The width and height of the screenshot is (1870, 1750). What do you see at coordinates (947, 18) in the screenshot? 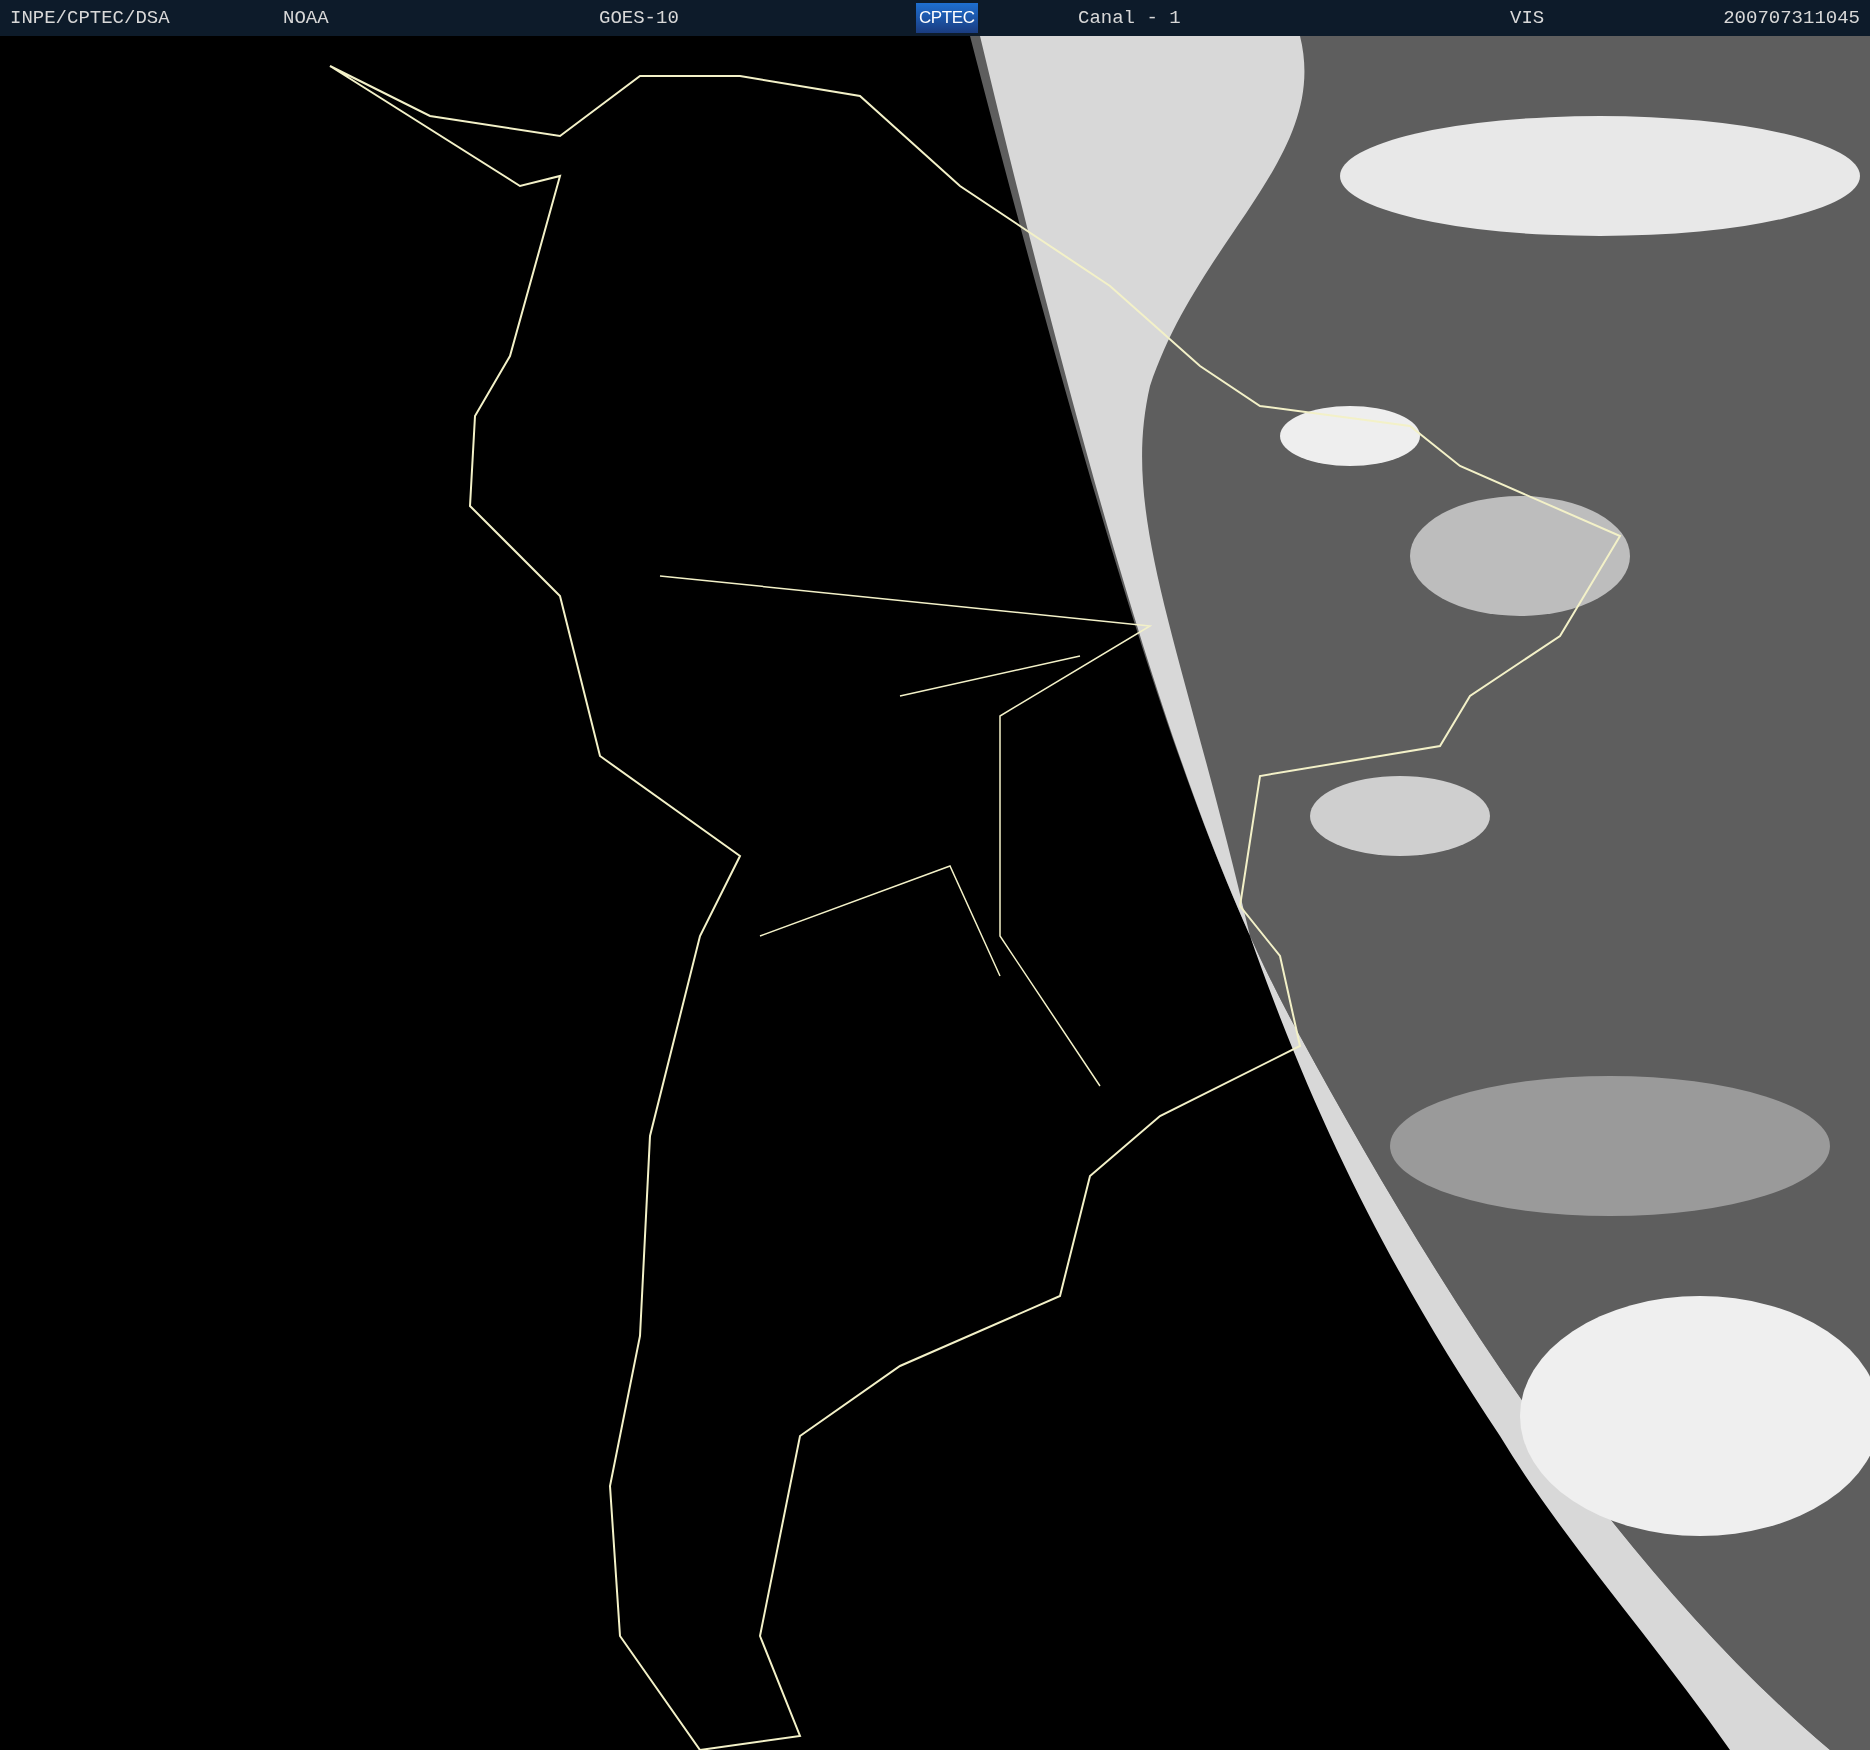
I see `logo: CPTEC` at bounding box center [947, 18].